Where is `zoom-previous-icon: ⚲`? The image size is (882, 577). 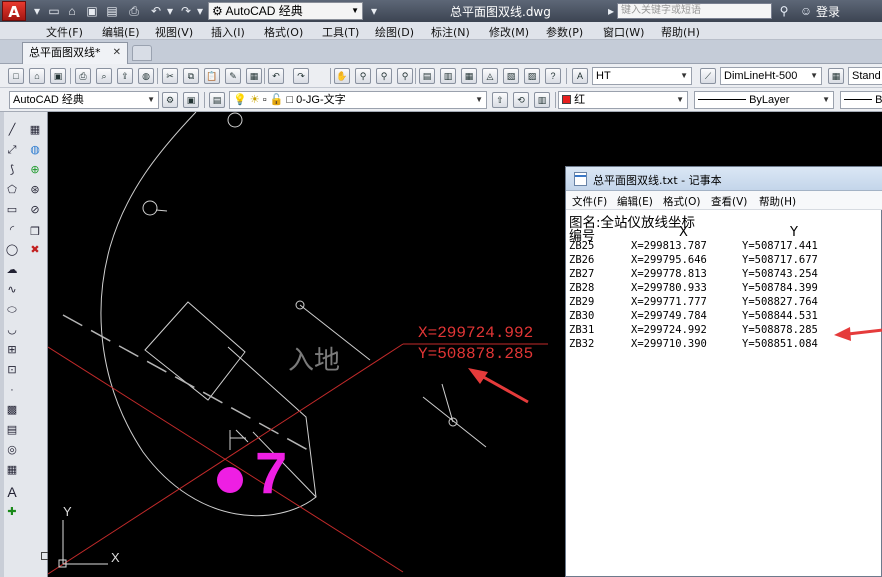
zoom-previous-icon: ⚲ is located at coordinates (405, 76).